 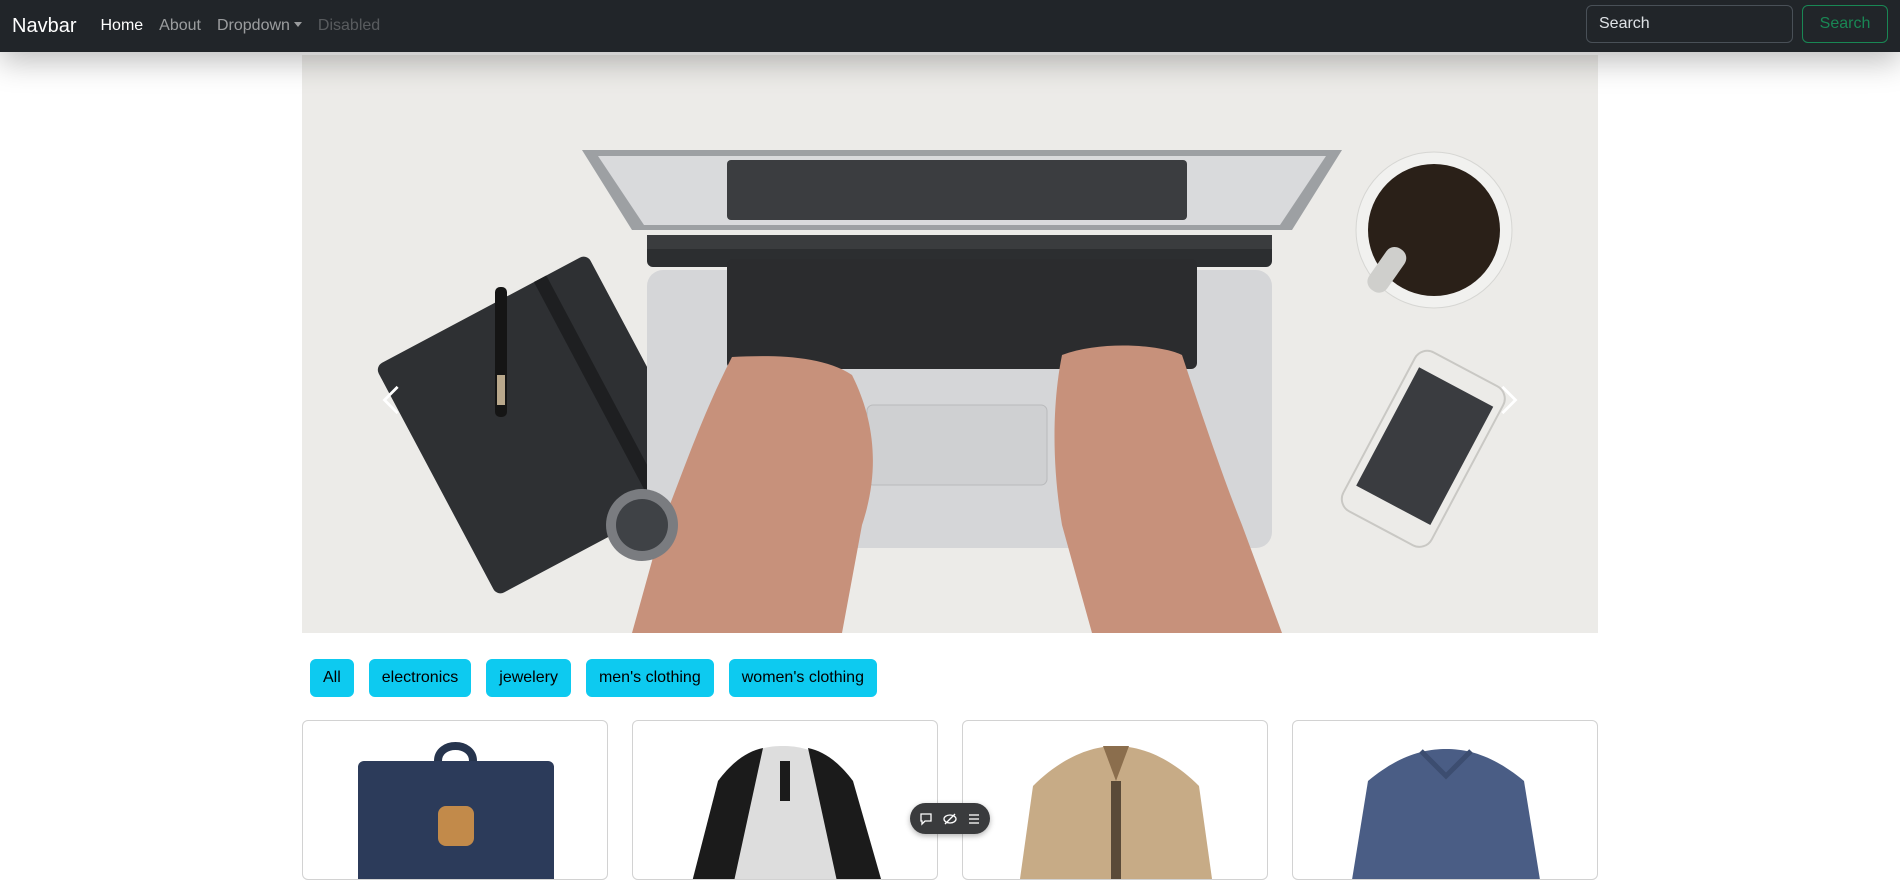 I want to click on product-grid, so click(x=950, y=800).